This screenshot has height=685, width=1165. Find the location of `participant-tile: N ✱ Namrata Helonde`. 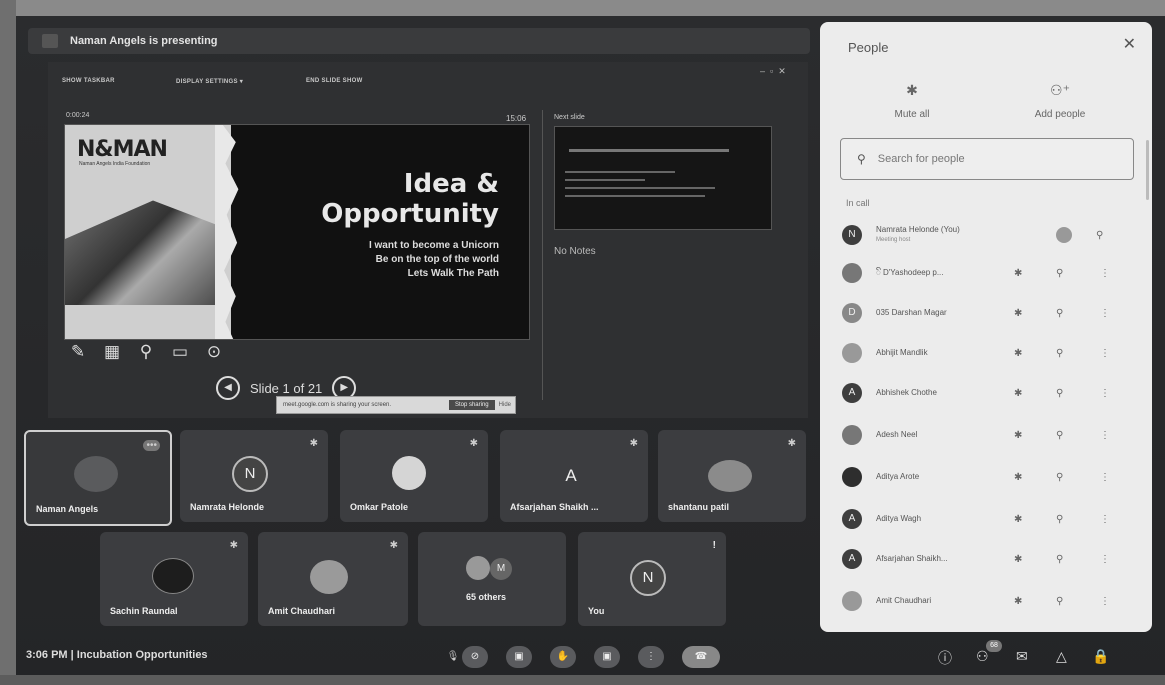

participant-tile: N ✱ Namrata Helonde is located at coordinates (254, 476).